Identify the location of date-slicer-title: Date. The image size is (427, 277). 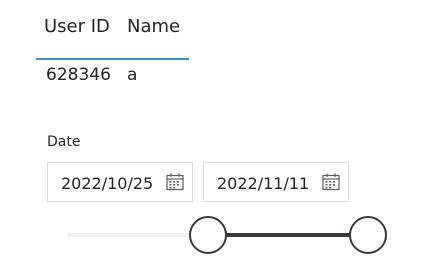
(64, 142).